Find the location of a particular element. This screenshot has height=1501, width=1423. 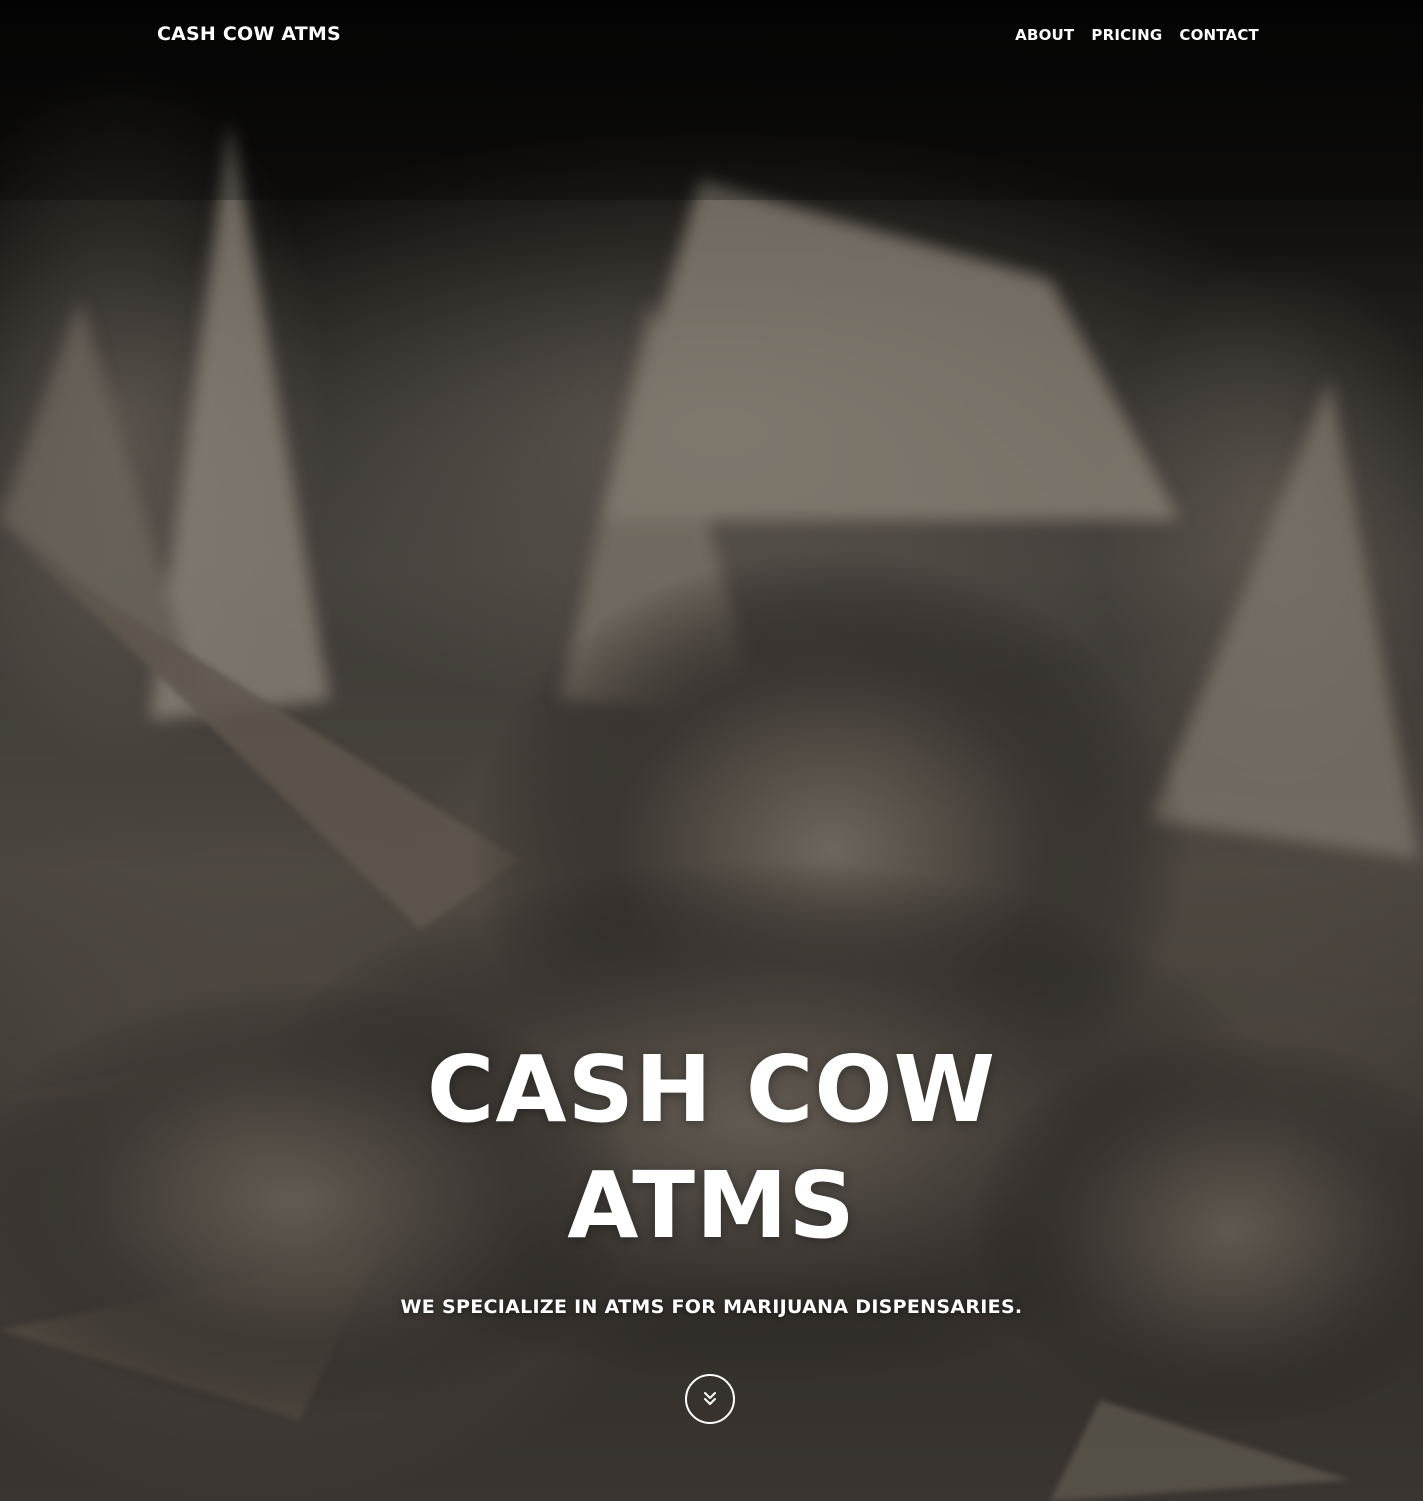

top-navigation: CASH COW ATMS ABOUT PRICING CONTACT is located at coordinates (711, 35).